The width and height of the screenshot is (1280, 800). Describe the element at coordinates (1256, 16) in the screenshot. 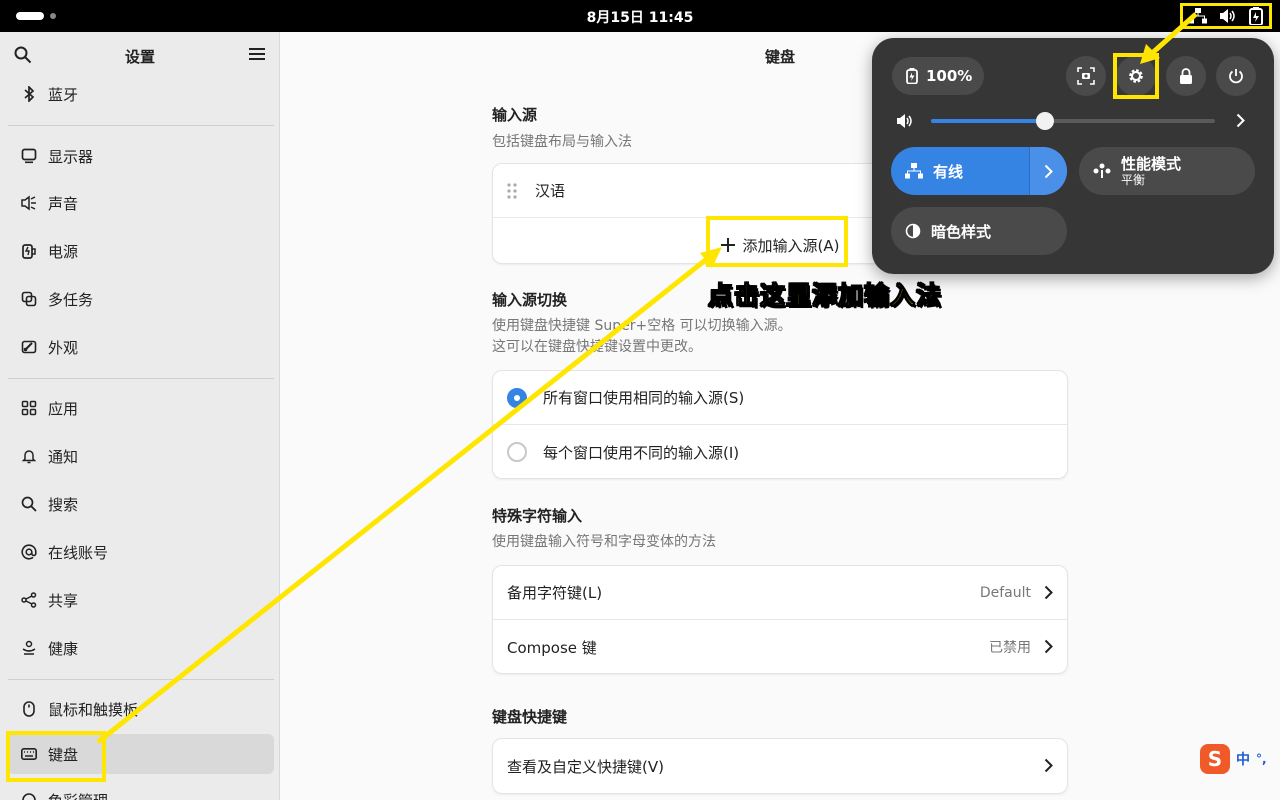

I see `battery-icon` at that location.